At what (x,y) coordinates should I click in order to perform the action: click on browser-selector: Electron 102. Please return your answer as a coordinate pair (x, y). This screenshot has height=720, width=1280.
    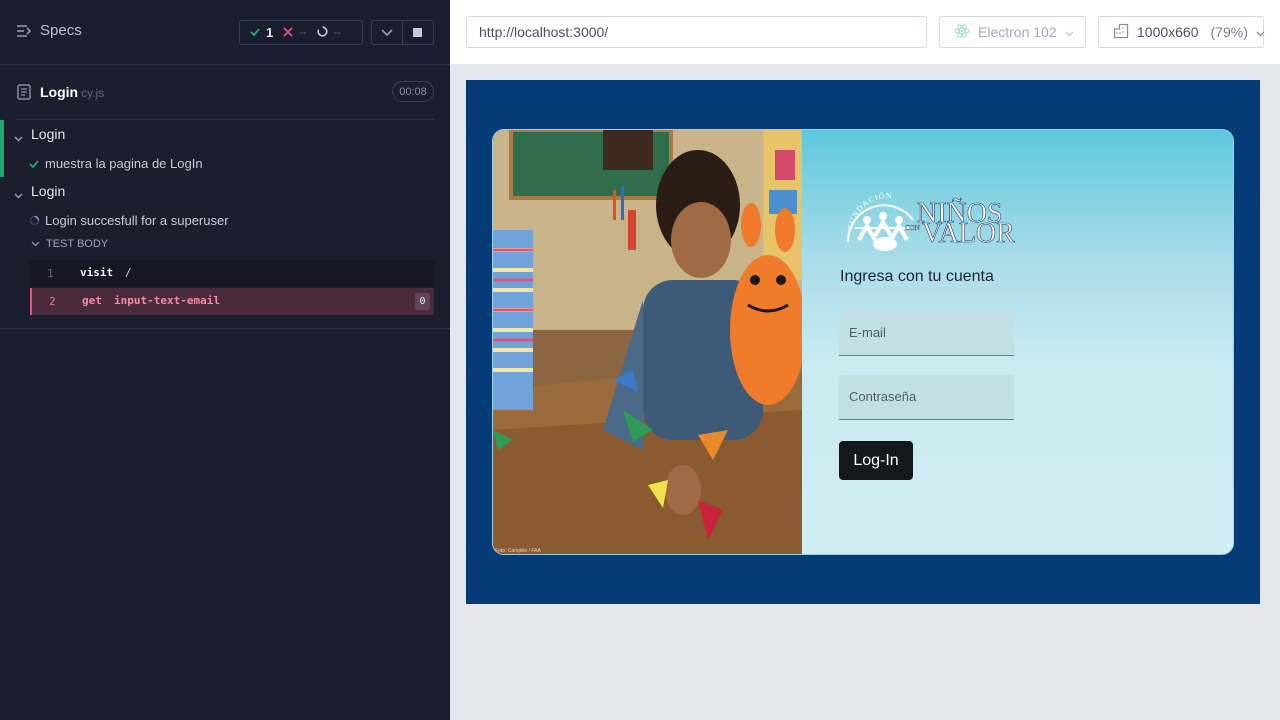
    Looking at the image, I should click on (1012, 32).